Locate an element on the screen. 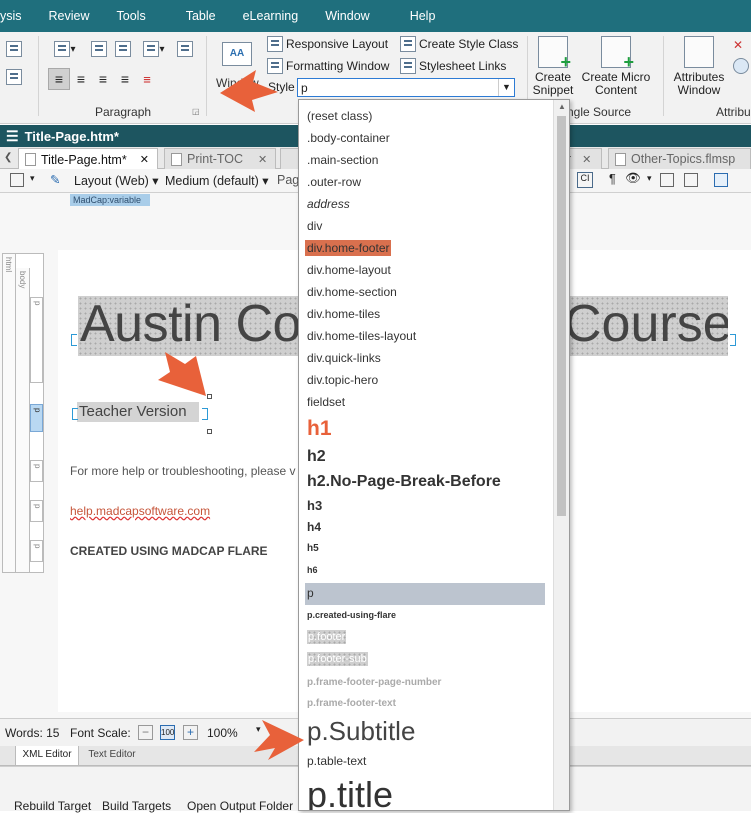 This screenshot has height=813, width=751. annotation-arrow-teacher is located at coordinates (182, 374).